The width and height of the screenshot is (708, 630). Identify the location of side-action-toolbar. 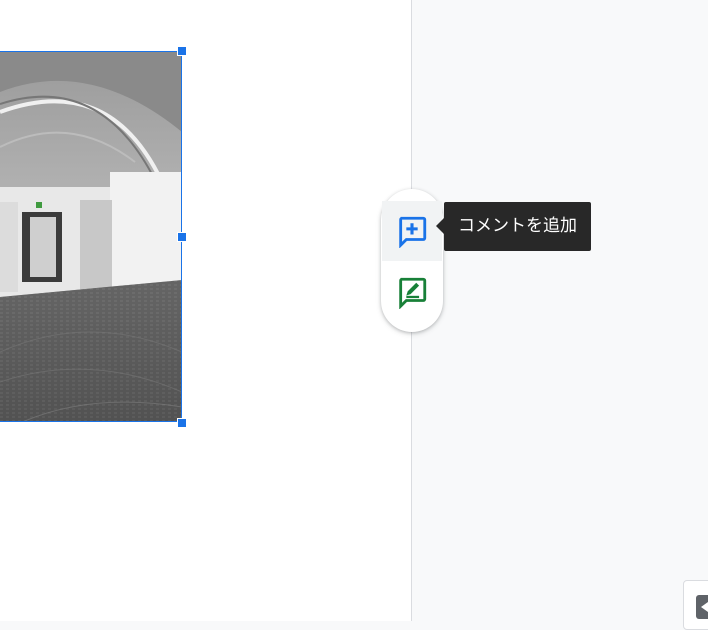
(412, 260).